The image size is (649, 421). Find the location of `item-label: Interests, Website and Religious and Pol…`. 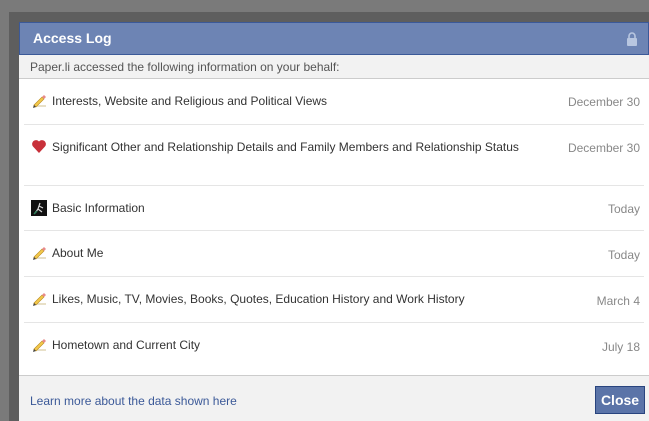

item-label: Interests, Website and Religious and Pol… is located at coordinates (190, 101).